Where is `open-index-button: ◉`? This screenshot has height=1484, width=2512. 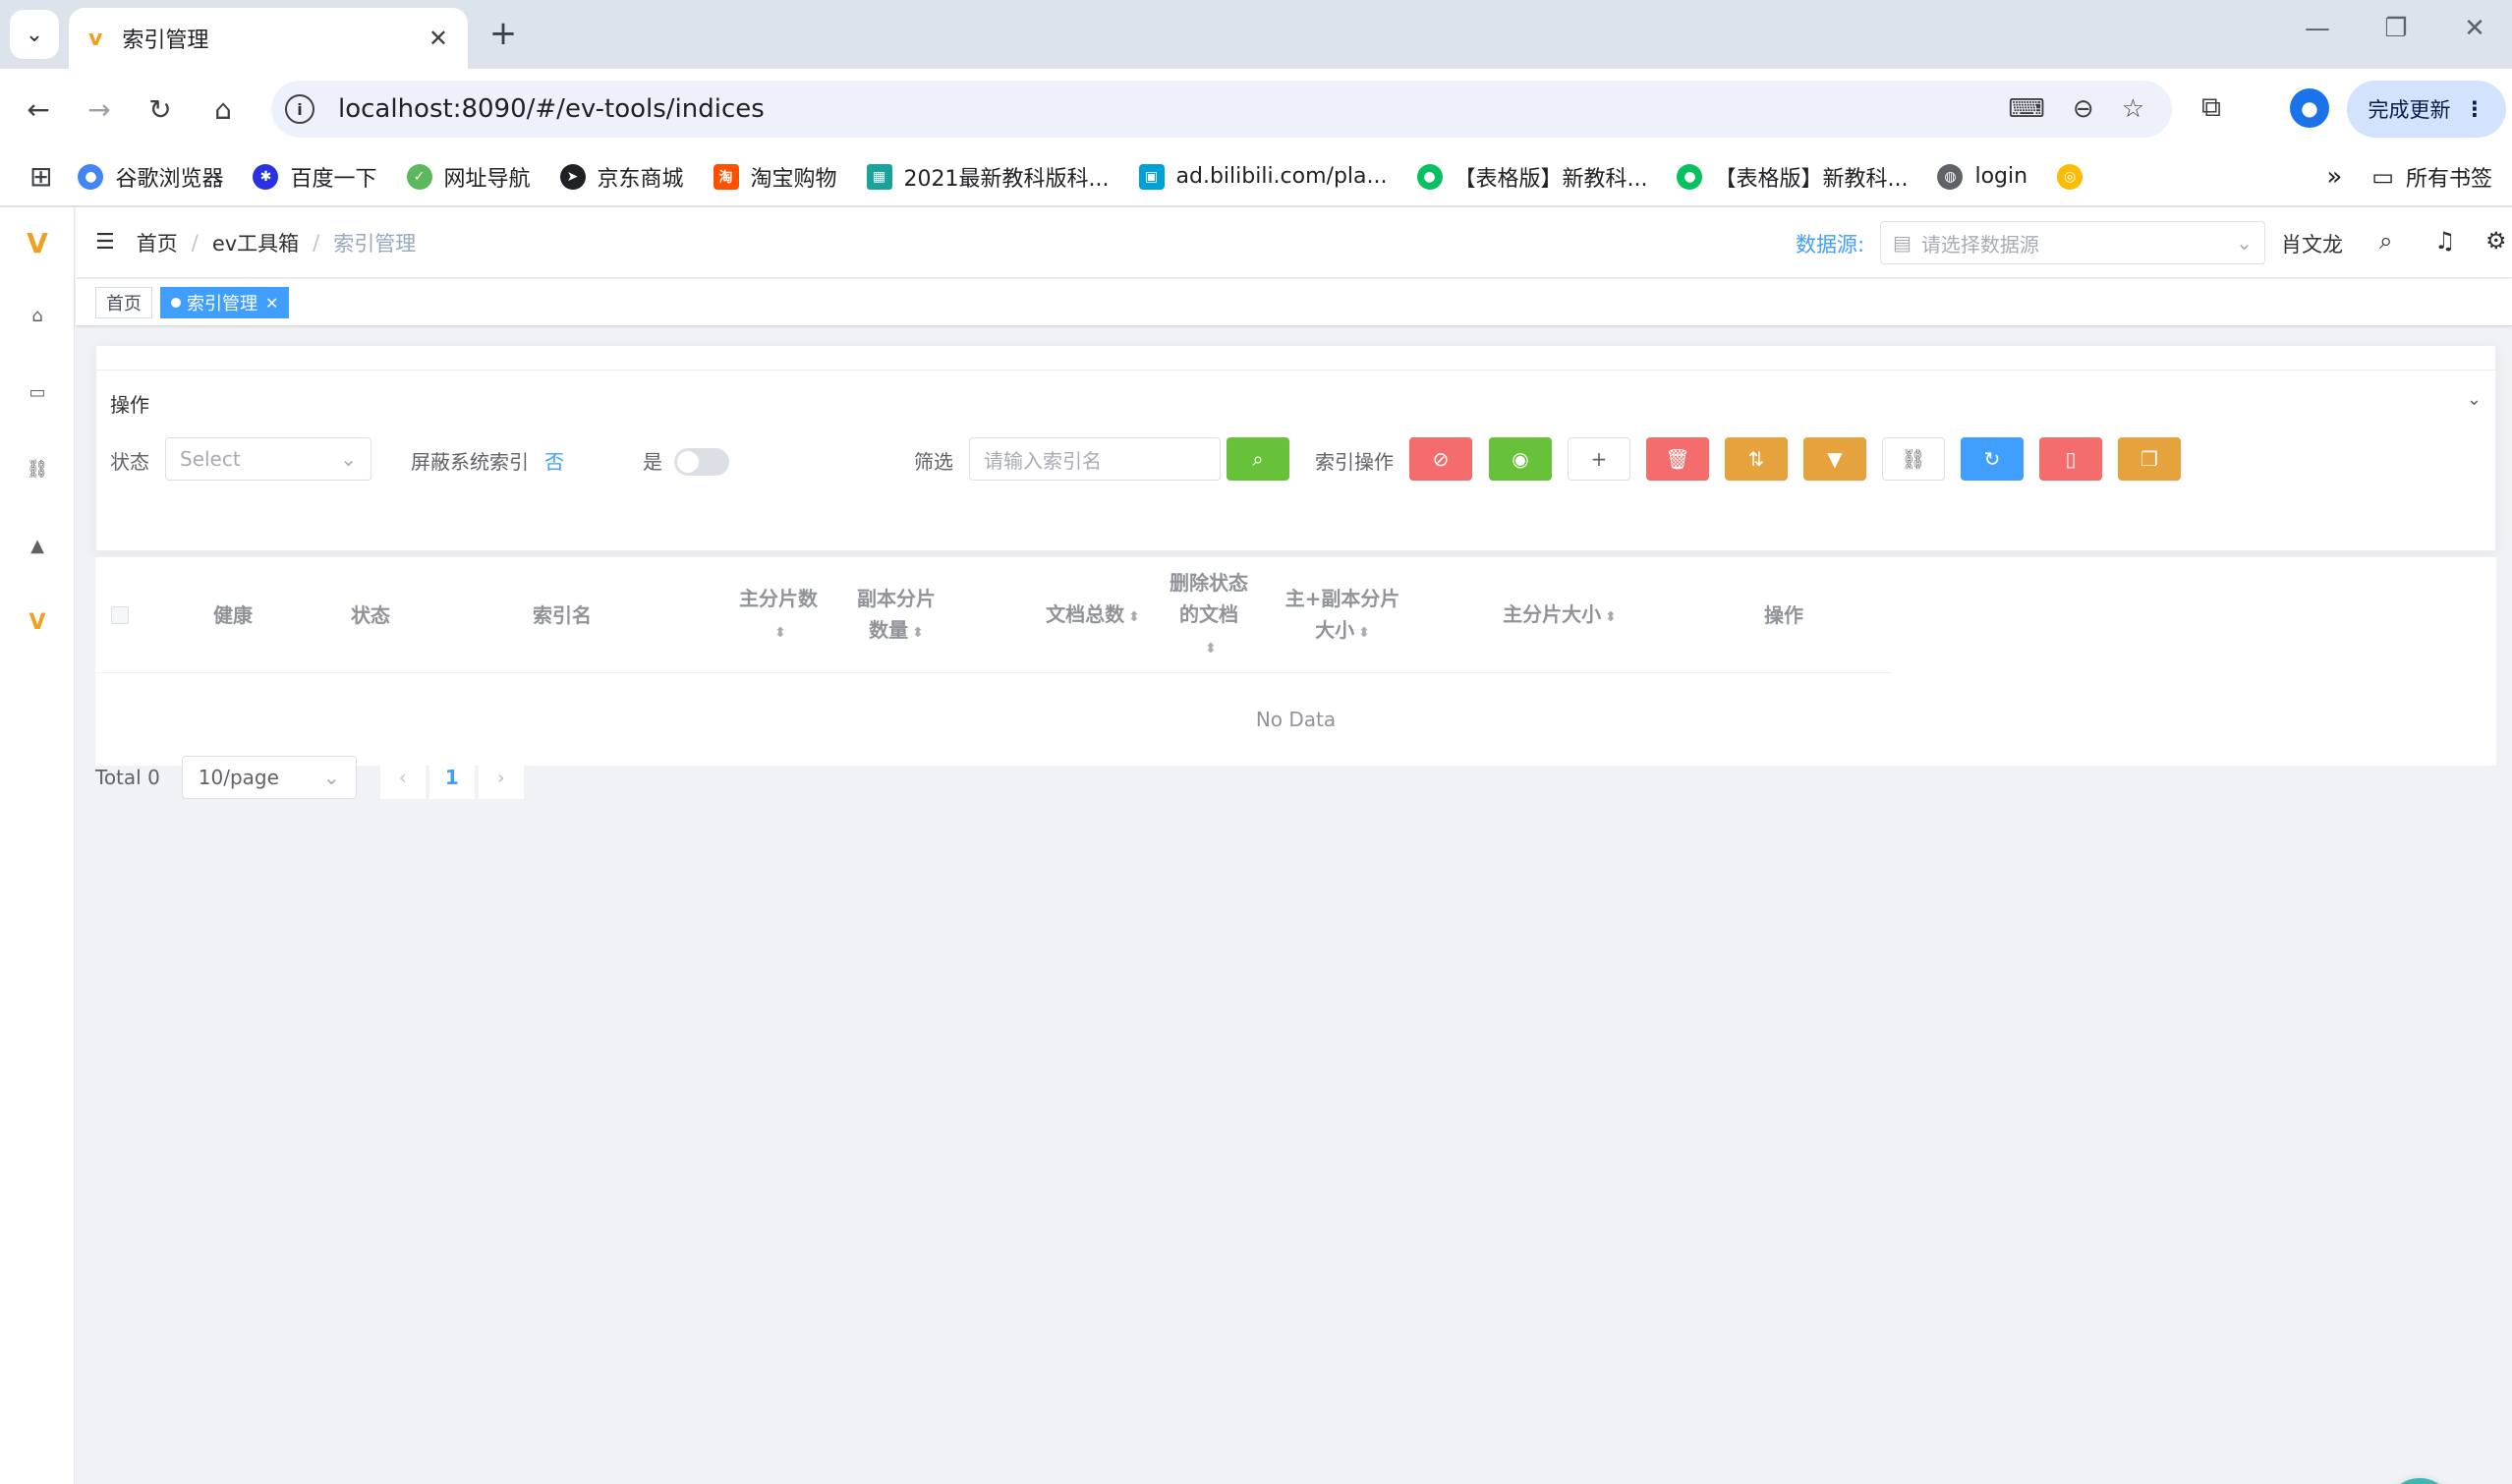 open-index-button: ◉ is located at coordinates (1520, 459).